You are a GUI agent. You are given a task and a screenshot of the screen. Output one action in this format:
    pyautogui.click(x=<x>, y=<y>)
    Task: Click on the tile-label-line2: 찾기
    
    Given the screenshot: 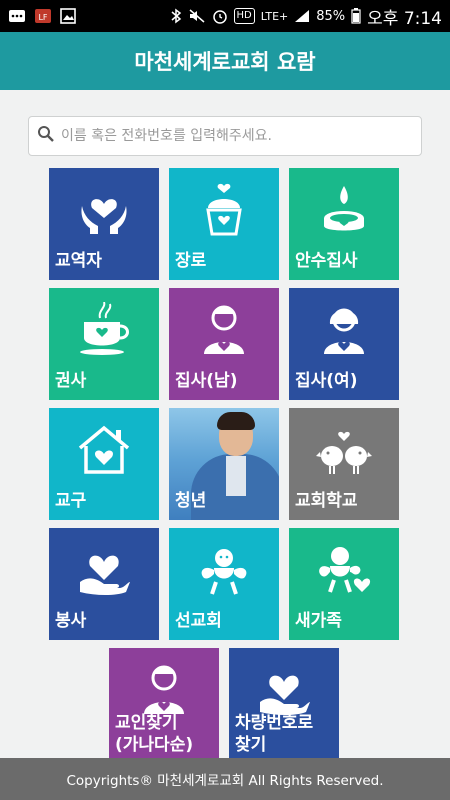 What is the action you would take?
    pyautogui.click(x=251, y=745)
    